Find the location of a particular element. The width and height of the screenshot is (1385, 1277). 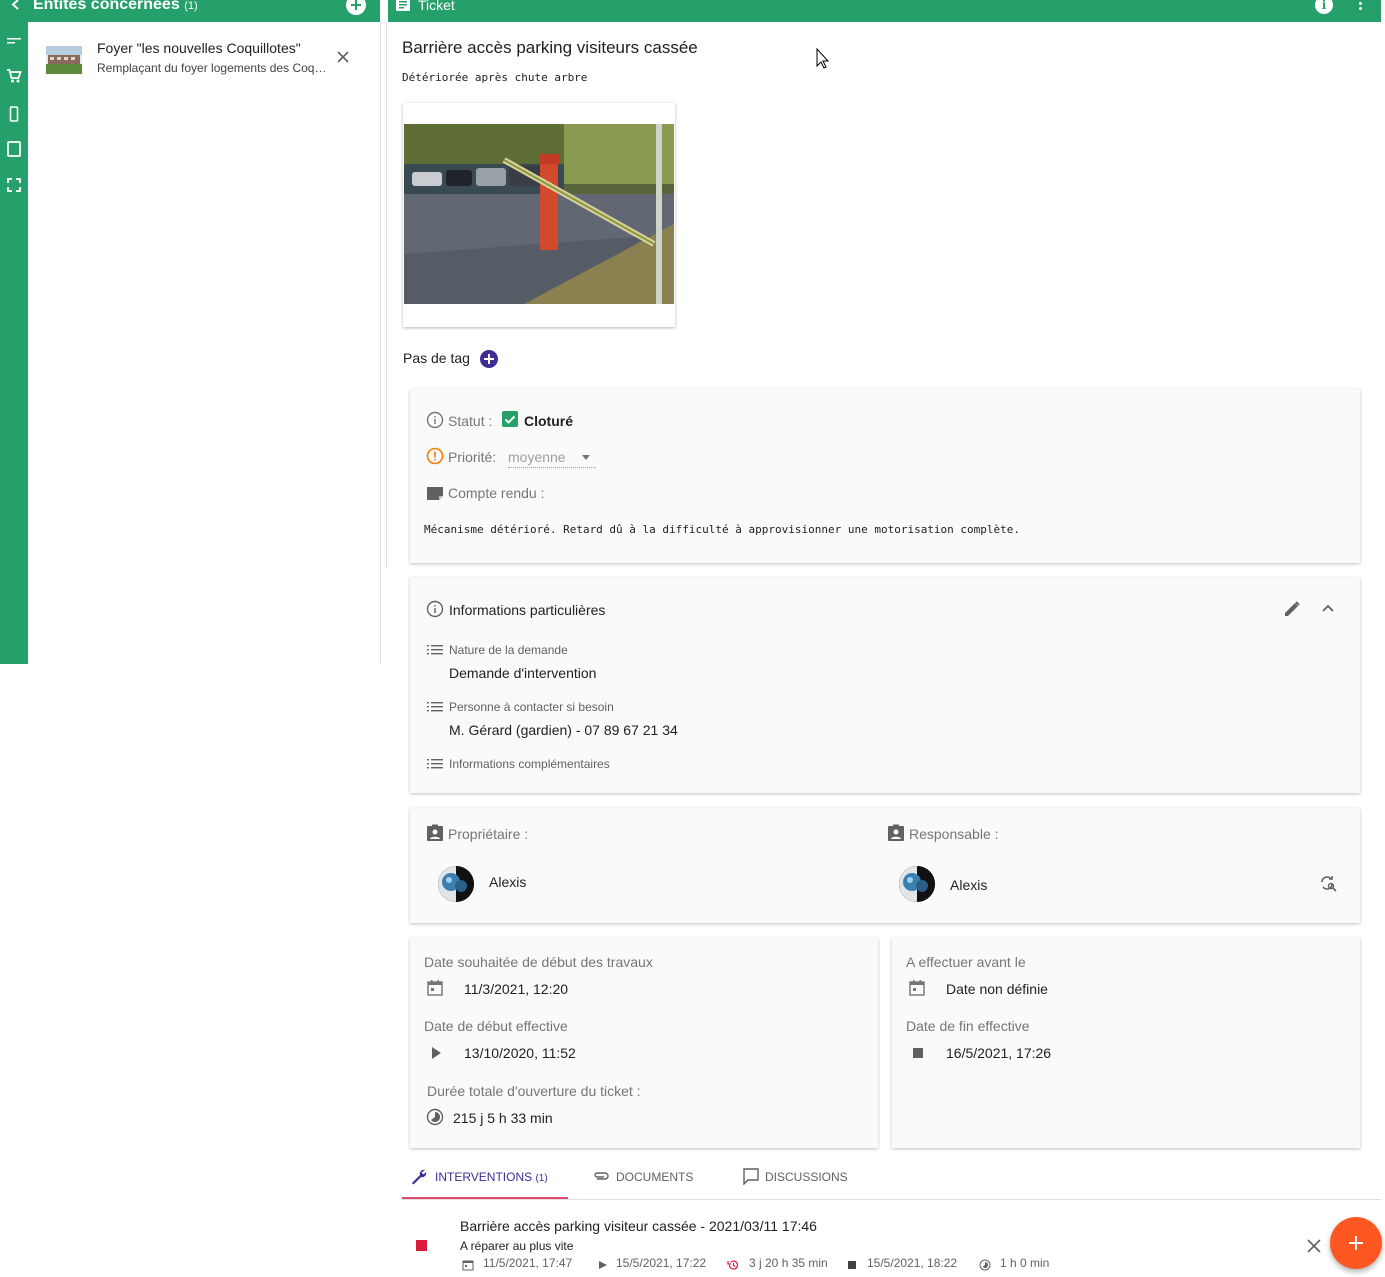

entities-count: (1) is located at coordinates (191, 6).